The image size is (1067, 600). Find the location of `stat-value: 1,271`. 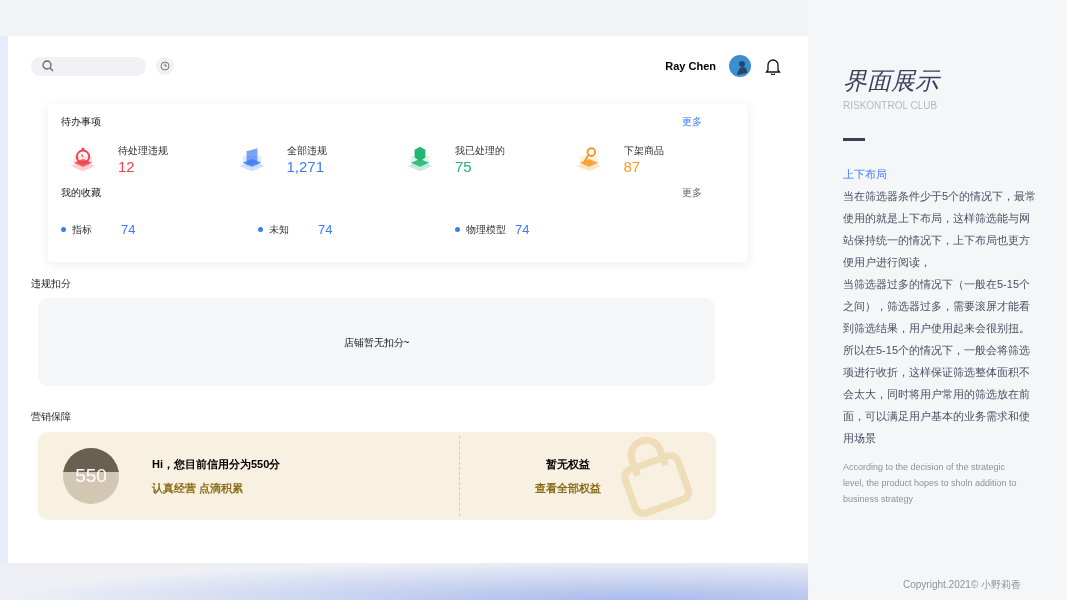

stat-value: 1,271 is located at coordinates (306, 166).